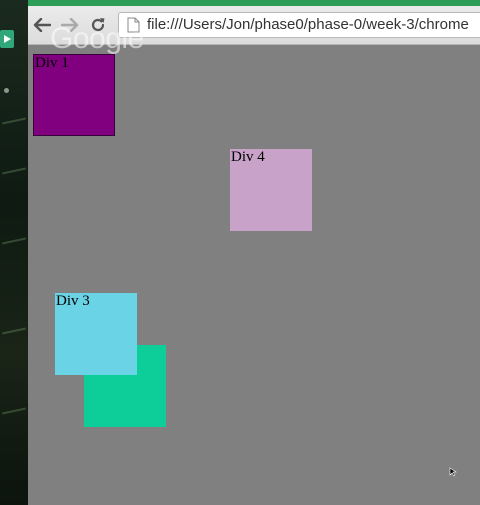 The width and height of the screenshot is (480, 505). What do you see at coordinates (96, 334) in the screenshot?
I see `div-3-box: Div 3` at bounding box center [96, 334].